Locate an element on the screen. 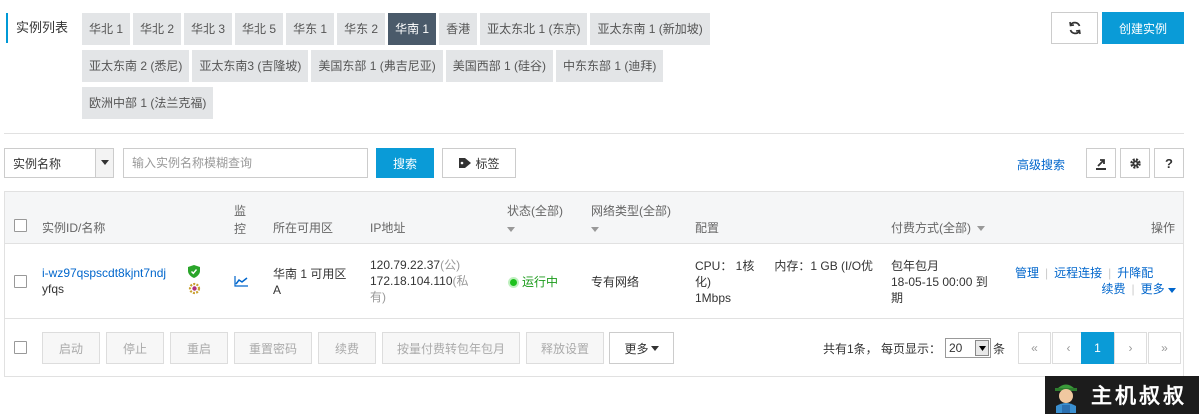 The width and height of the screenshot is (1199, 414). region-tab: 亚太东南3 (吉隆坡) is located at coordinates (250, 66).